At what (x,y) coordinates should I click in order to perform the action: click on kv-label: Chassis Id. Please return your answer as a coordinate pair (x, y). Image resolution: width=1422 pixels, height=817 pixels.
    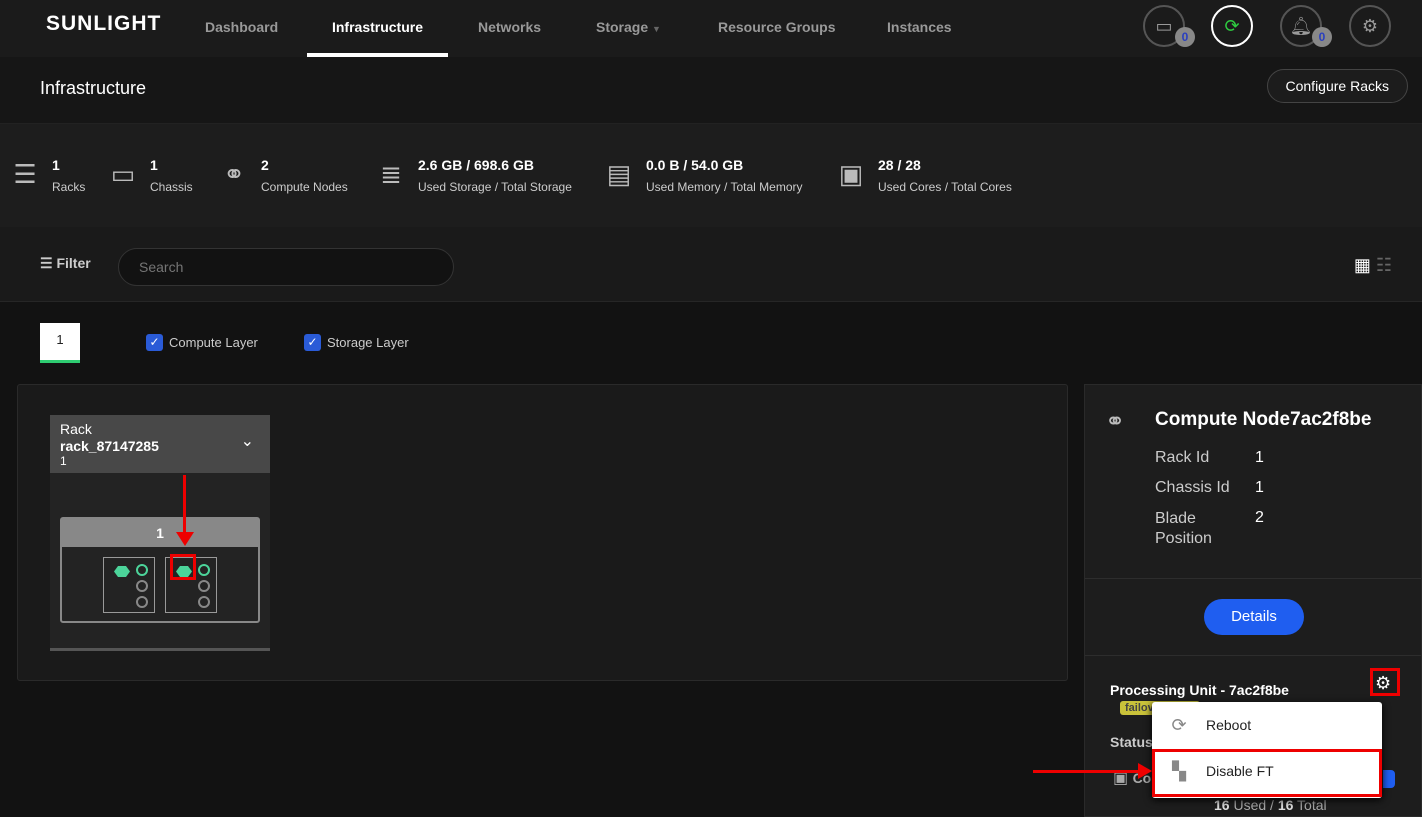
    Looking at the image, I should click on (1192, 487).